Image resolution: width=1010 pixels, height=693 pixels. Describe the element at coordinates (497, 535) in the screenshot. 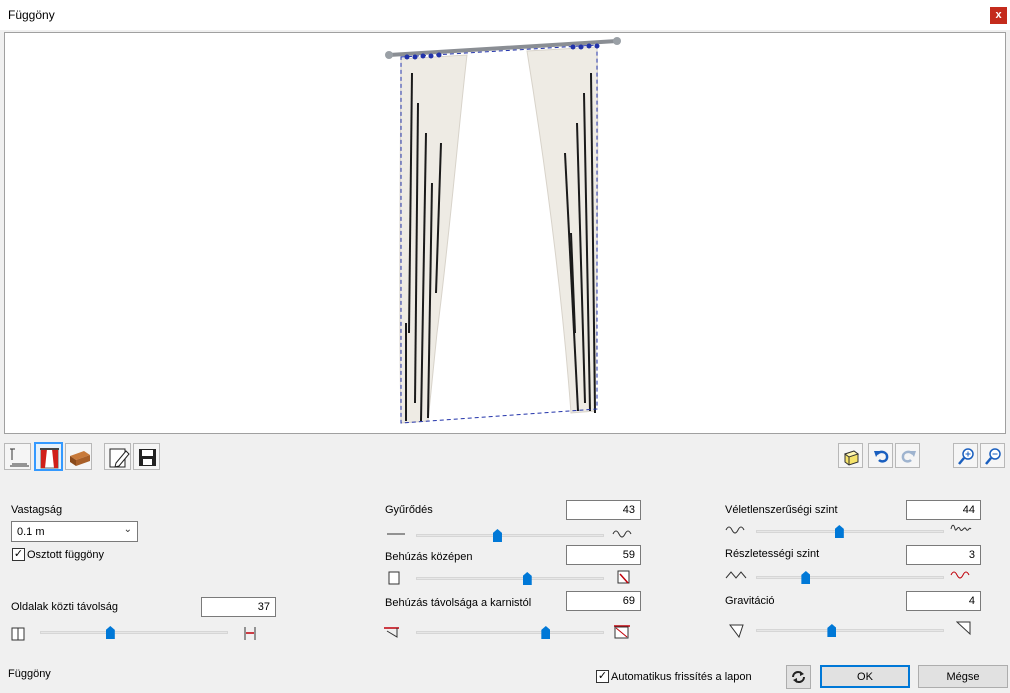

I see `wrinkle-slider-thumb` at that location.